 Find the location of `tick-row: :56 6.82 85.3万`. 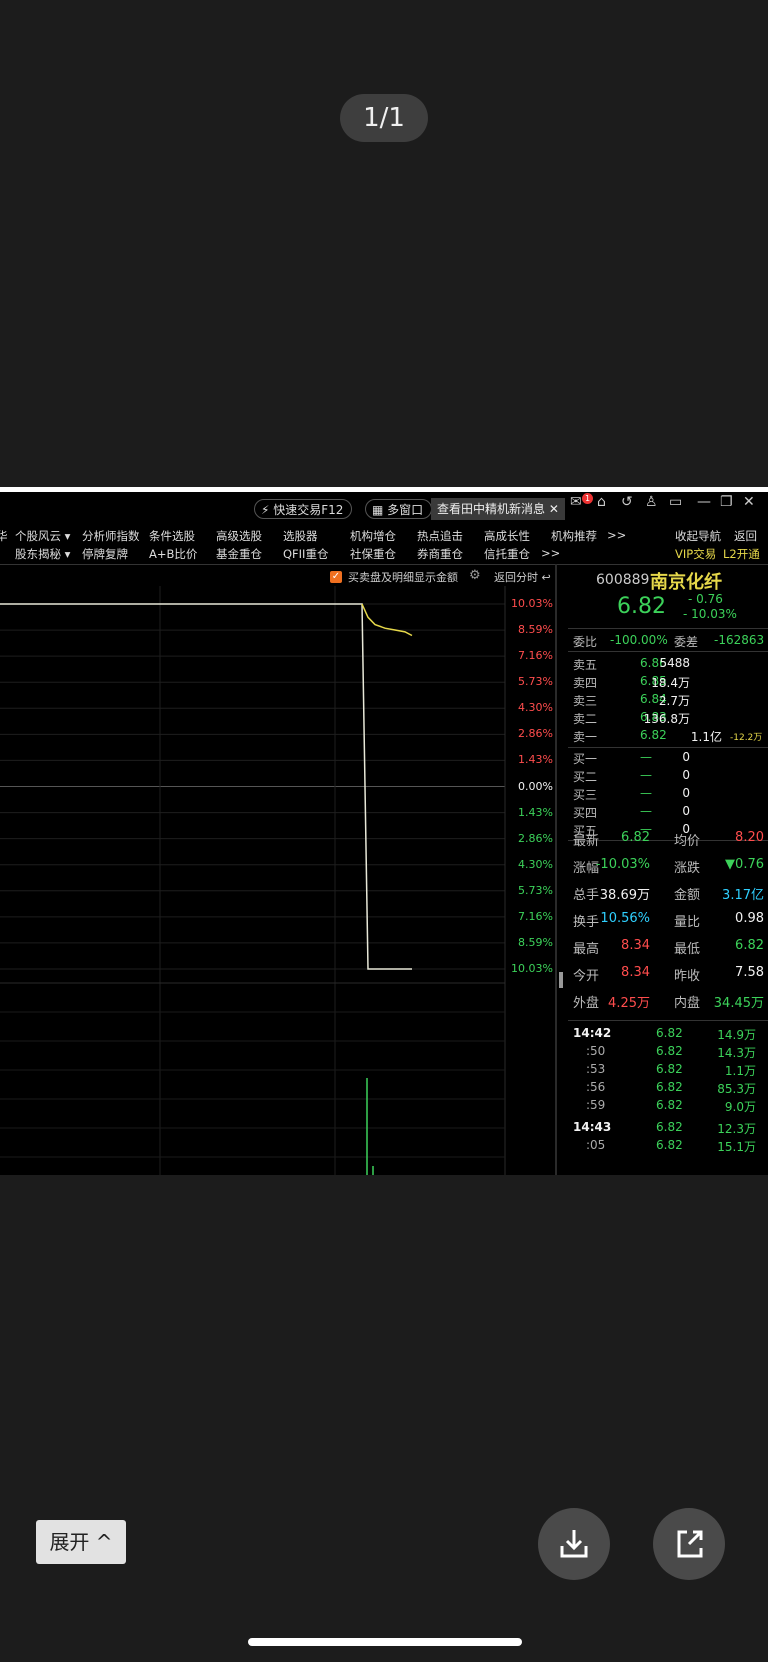

tick-row: :56 6.82 85.3万 is located at coordinates (668, 1089).